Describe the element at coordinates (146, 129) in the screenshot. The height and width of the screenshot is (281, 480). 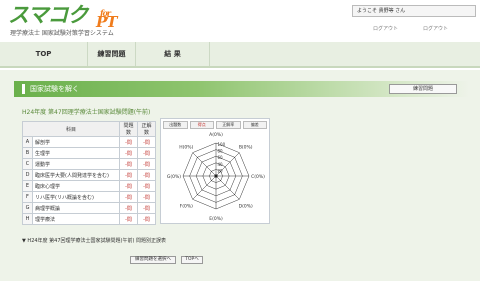
I see `col-correct: 正解数` at that location.